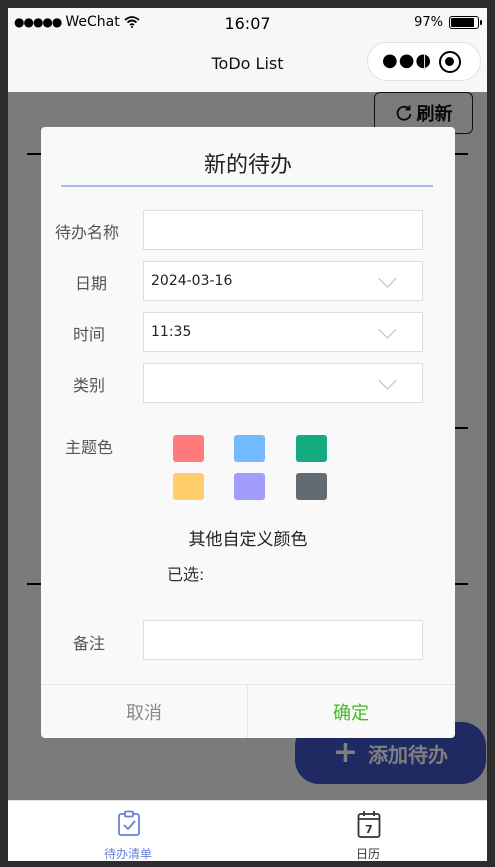 The width and height of the screenshot is (495, 867). I want to click on close-target-icon, so click(450, 62).